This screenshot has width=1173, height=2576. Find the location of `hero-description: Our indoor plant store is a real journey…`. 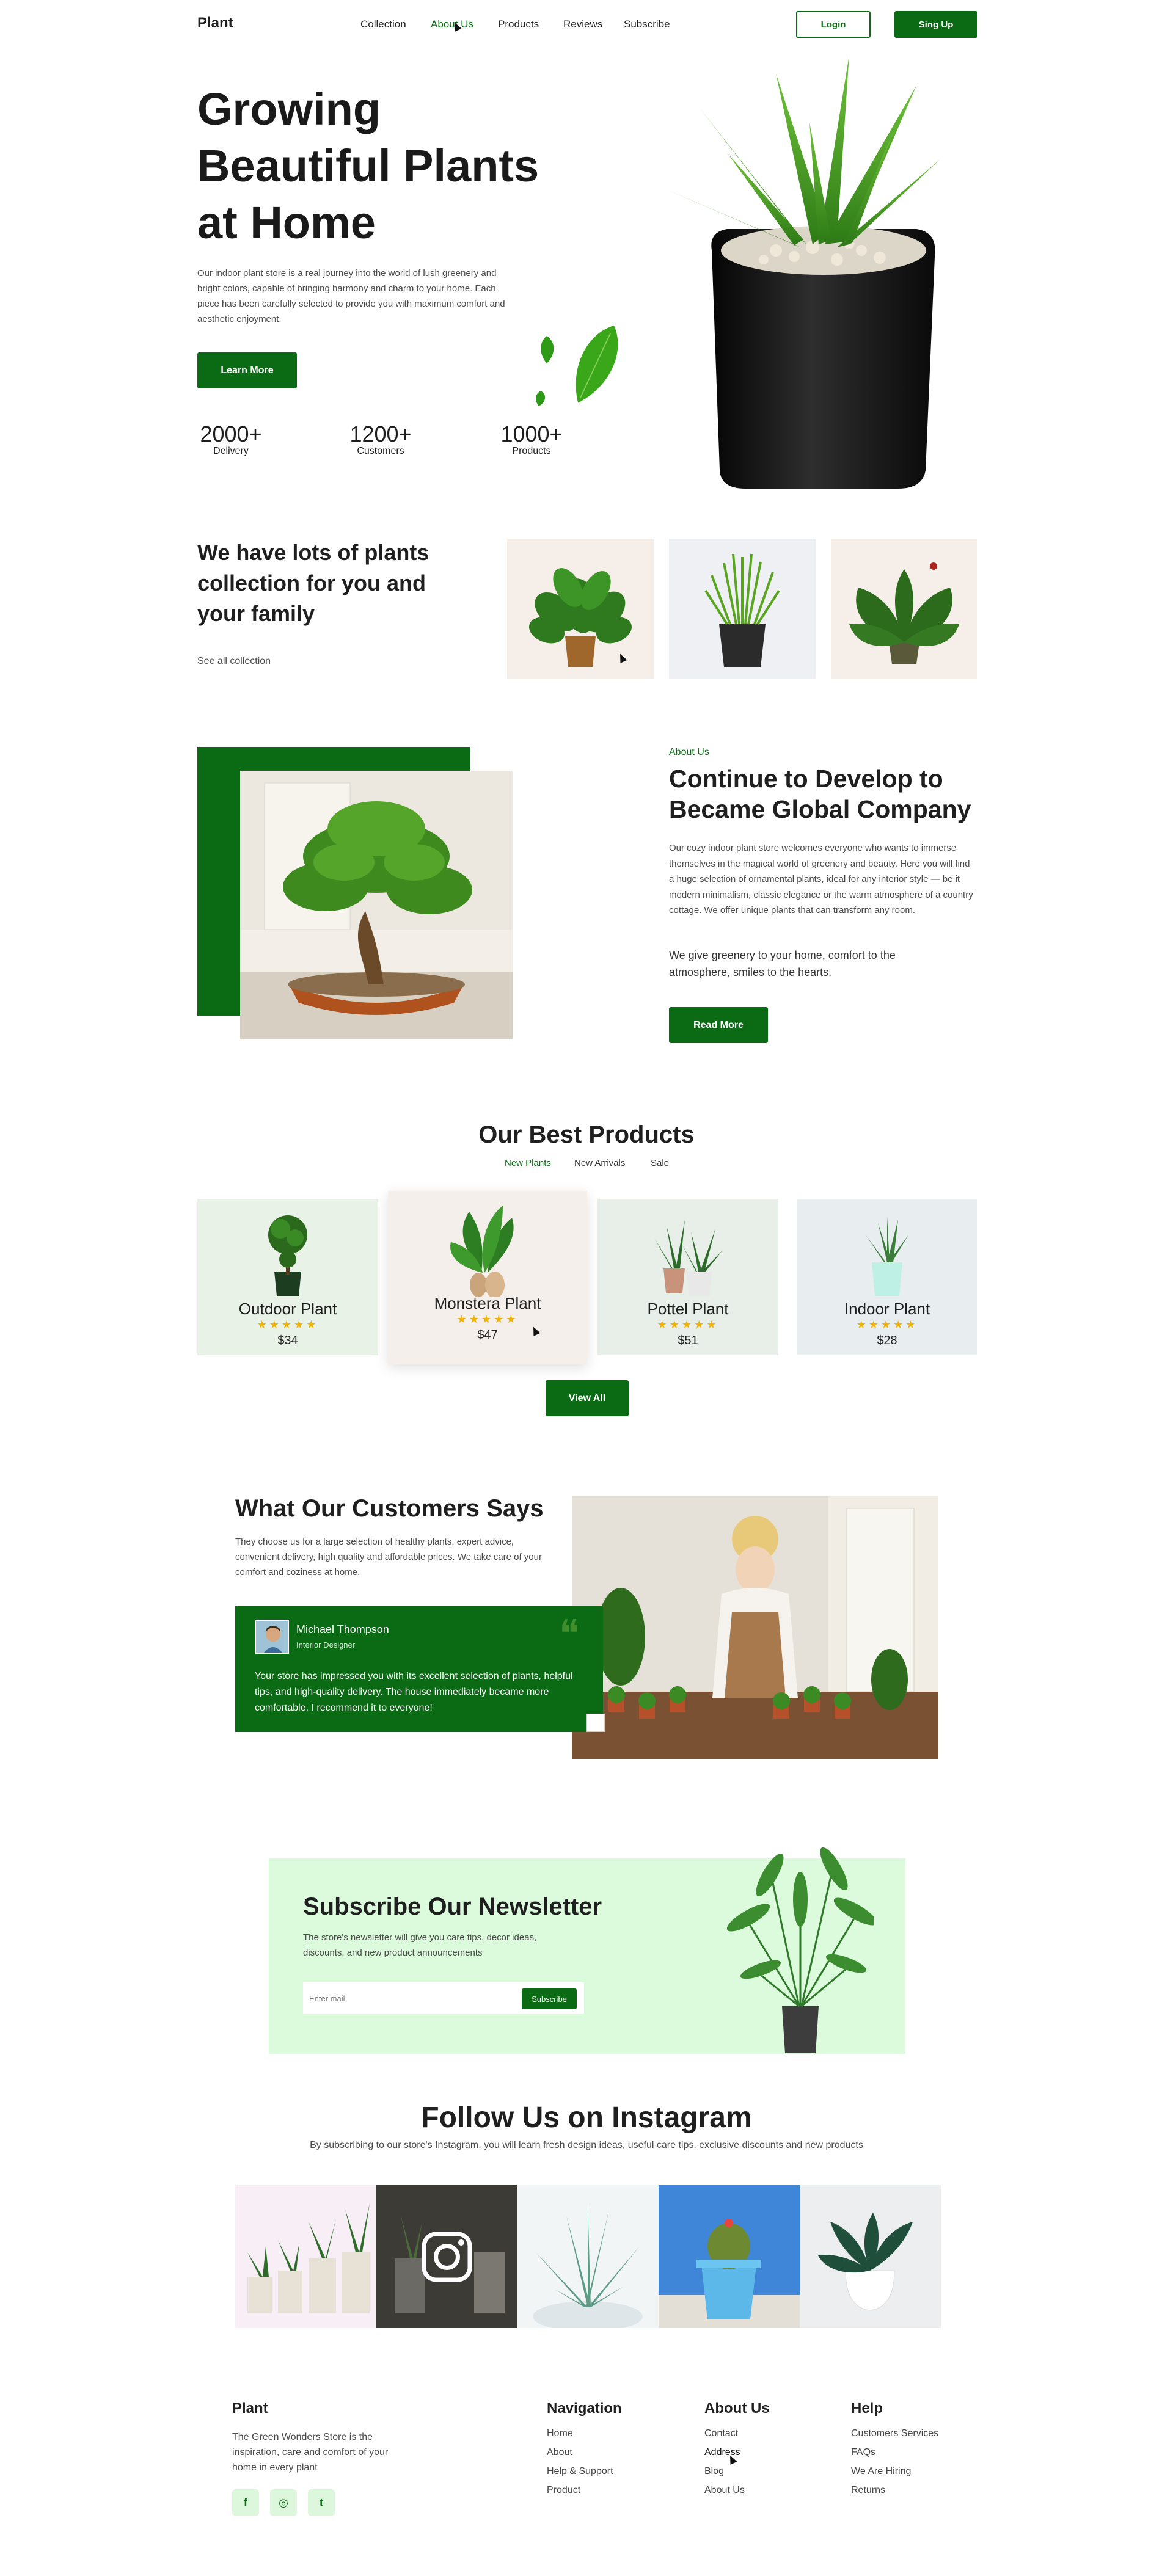

hero-description: Our indoor plant store is a real journey… is located at coordinates (351, 296).